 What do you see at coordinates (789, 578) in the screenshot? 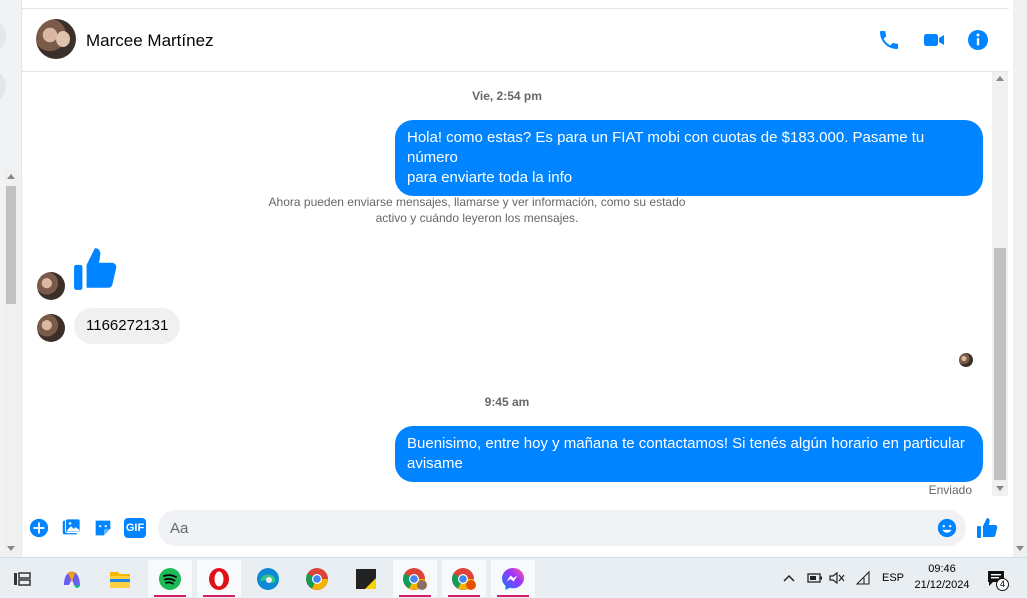
I see `show-hidden-icons-chevron-icon` at bounding box center [789, 578].